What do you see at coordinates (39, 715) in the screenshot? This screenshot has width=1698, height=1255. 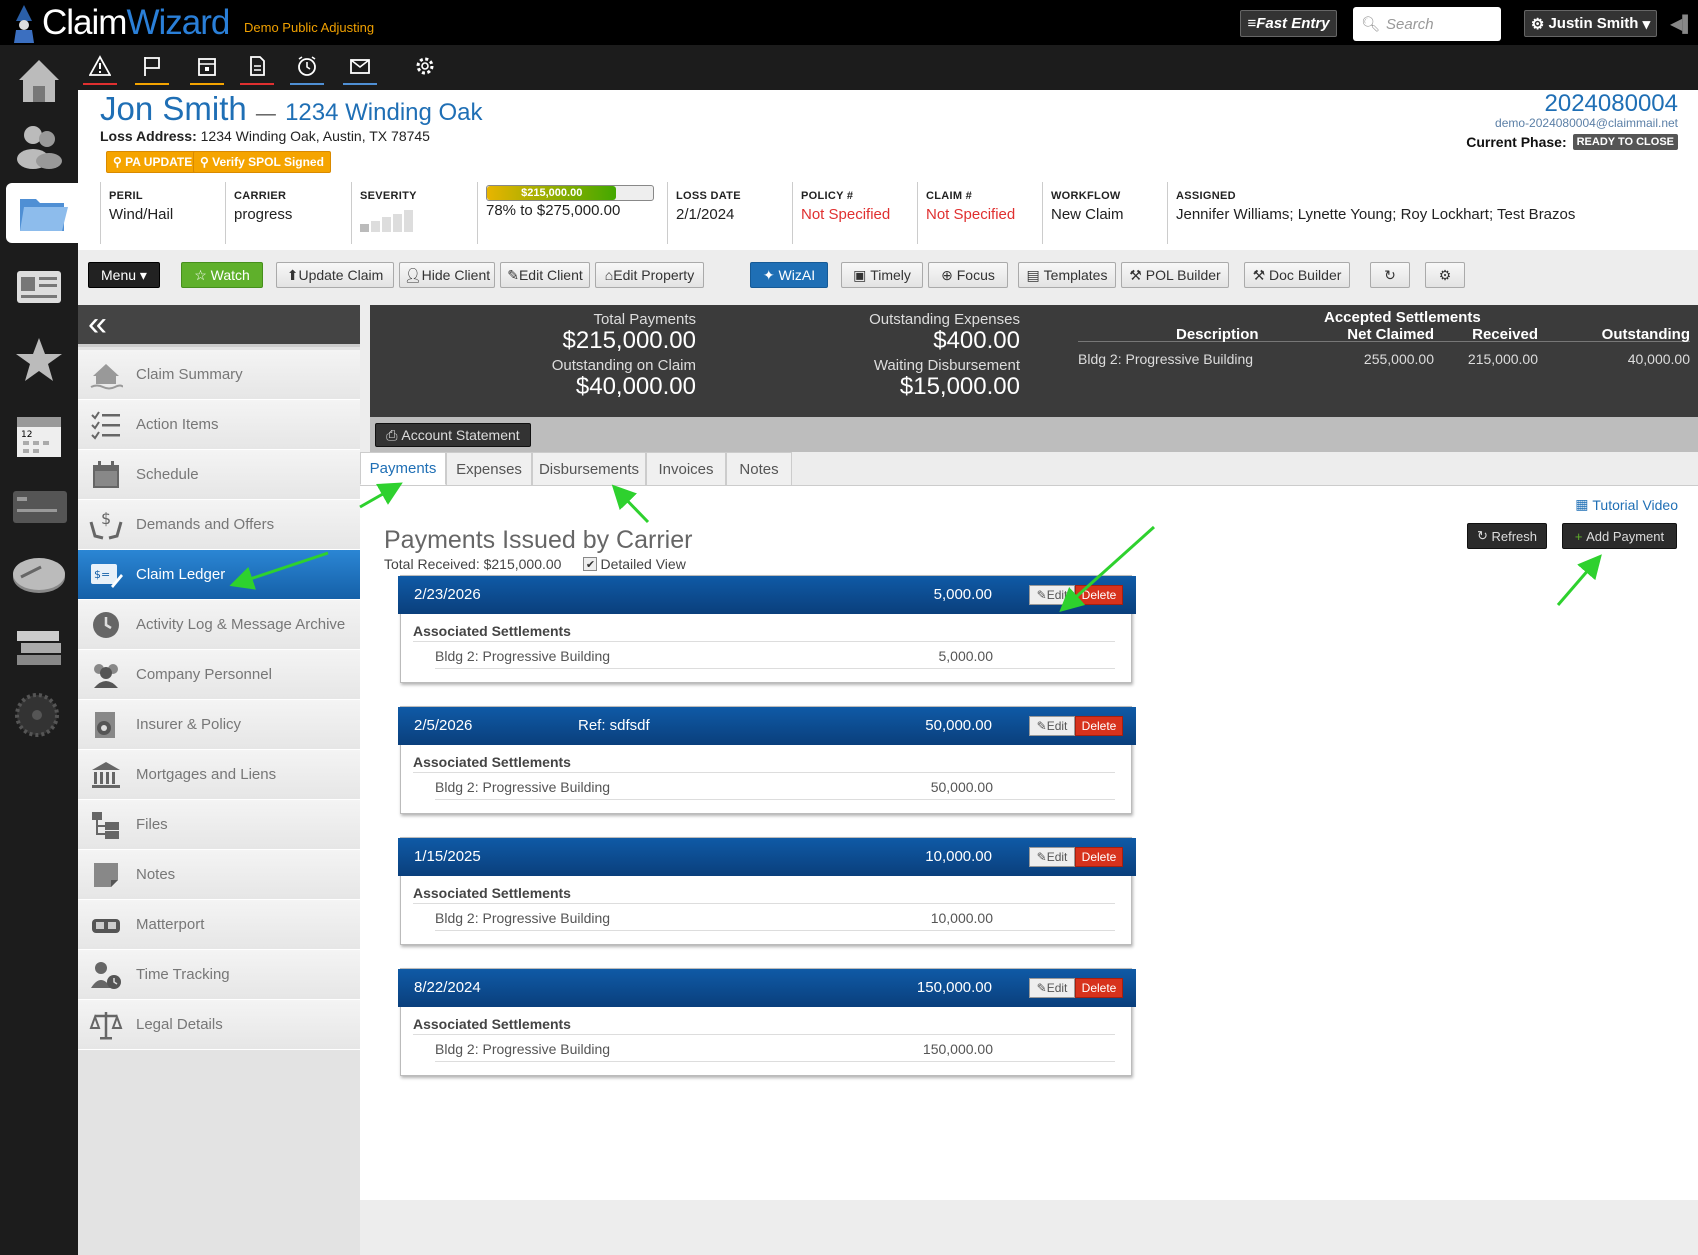 I see `saw-gear-icon` at bounding box center [39, 715].